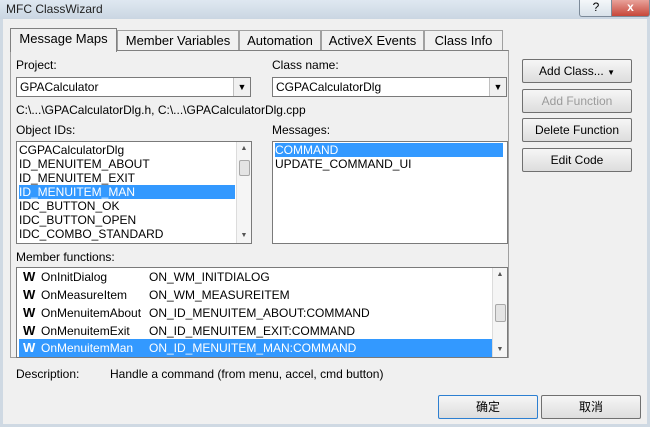 Image resolution: width=650 pixels, height=427 pixels. Describe the element at coordinates (329, 87) in the screenshot. I see `class-name-value: CGPACalculatorDlg` at that location.